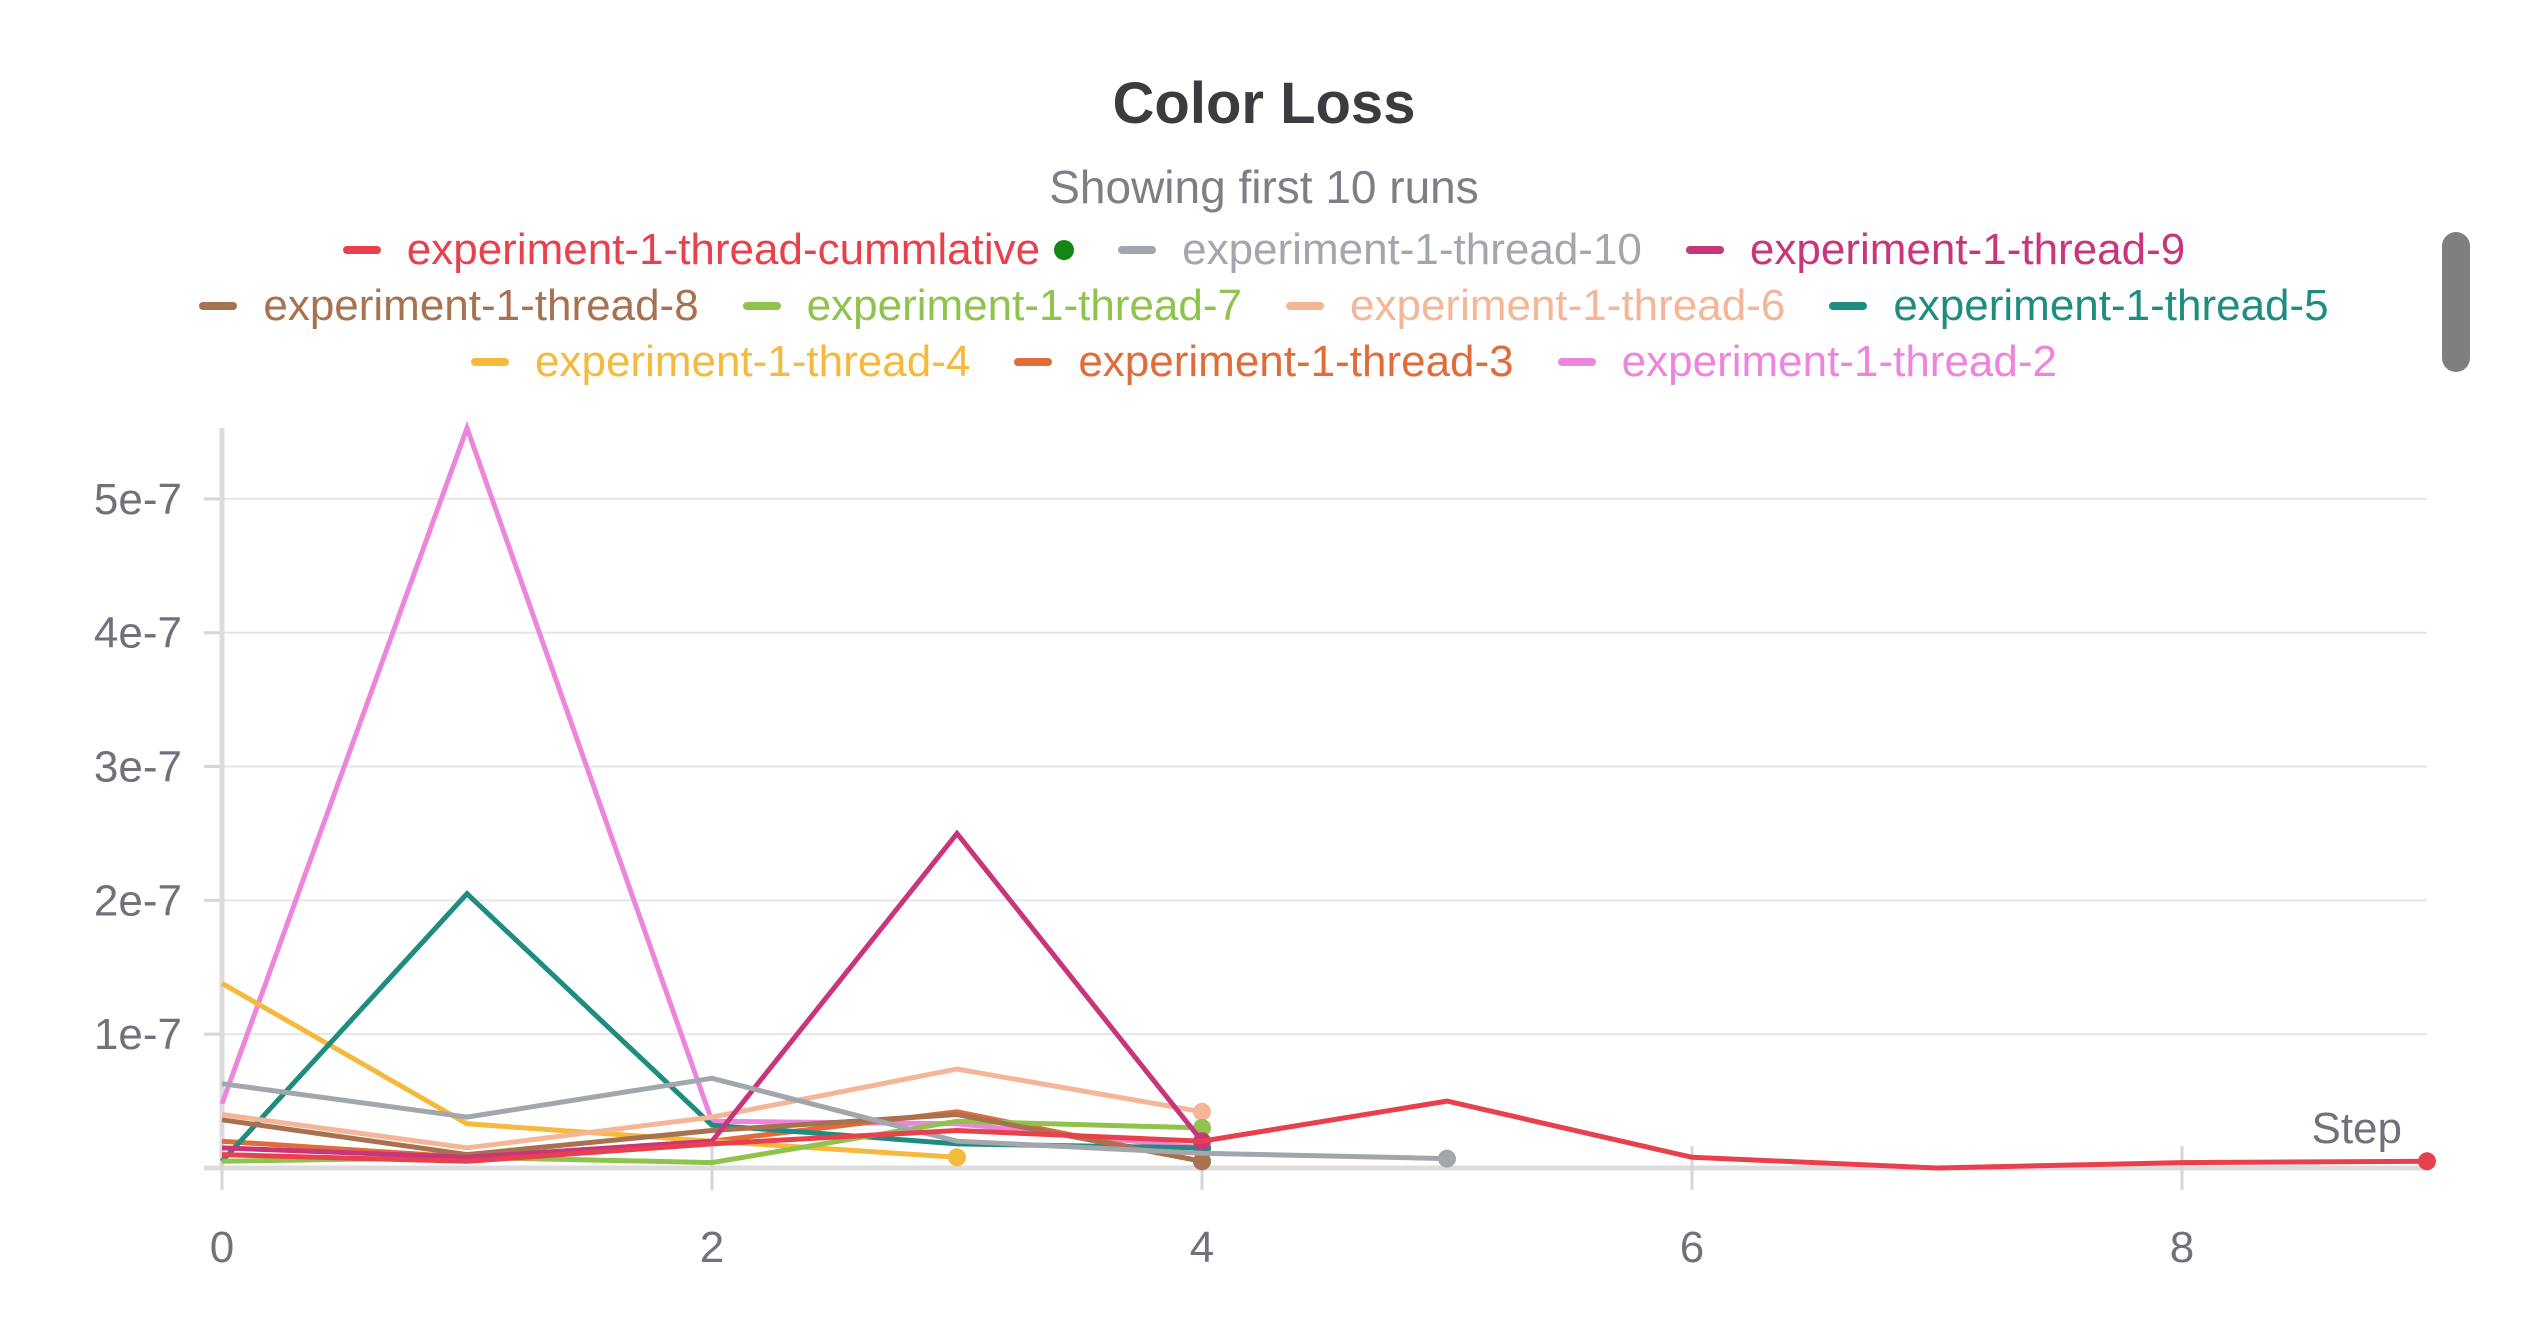 The width and height of the screenshot is (2528, 1328). I want to click on y-tick-label: 3e-7, so click(138, 767).